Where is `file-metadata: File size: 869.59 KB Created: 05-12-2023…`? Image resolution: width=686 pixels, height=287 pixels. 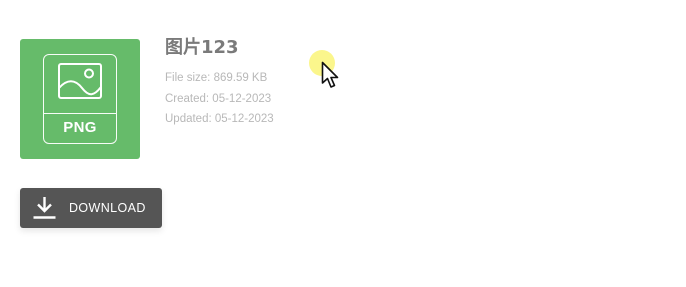 file-metadata: File size: 869.59 KB Created: 05-12-2023… is located at coordinates (219, 99).